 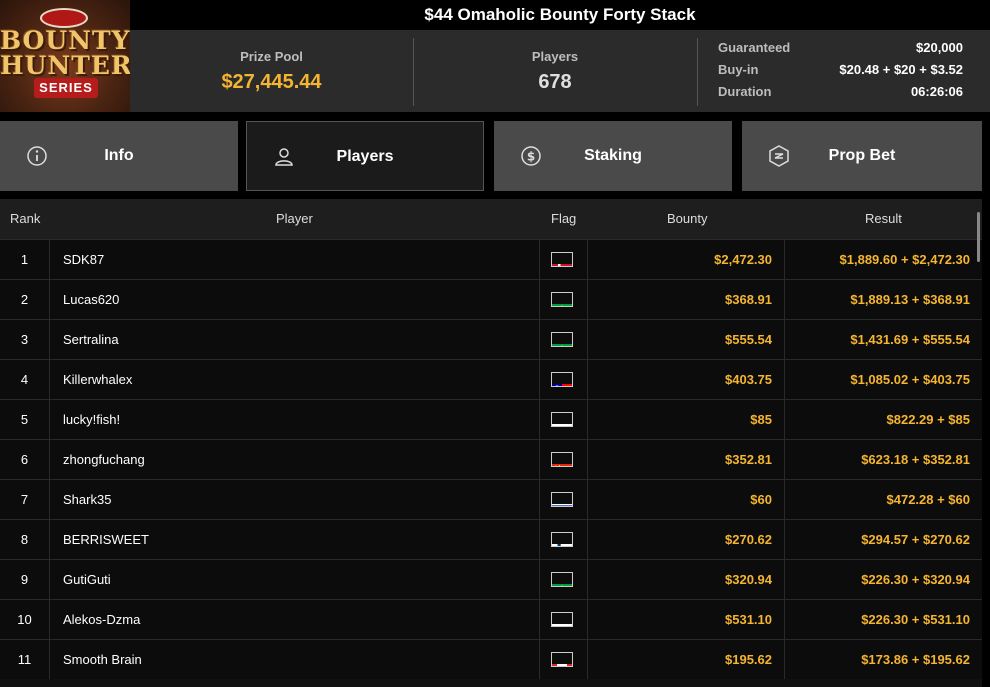 I want to click on series-logo: BOUNTY HUNTERS SERIES, so click(x=65, y=56).